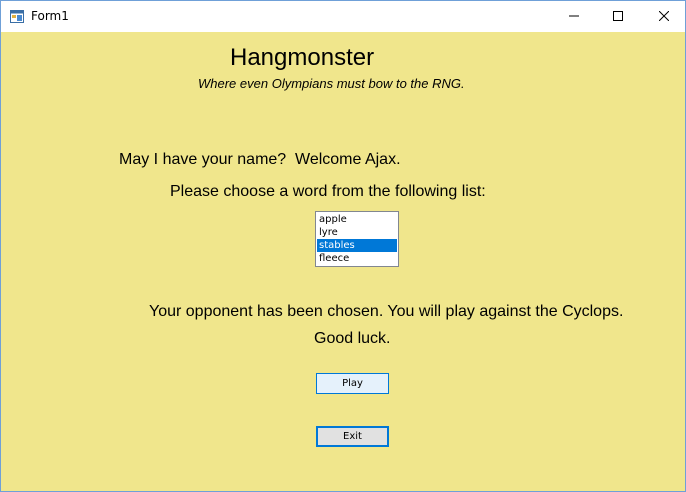 The image size is (686, 492). What do you see at coordinates (357, 232) in the screenshot?
I see `word-option-lyre: lyre` at bounding box center [357, 232].